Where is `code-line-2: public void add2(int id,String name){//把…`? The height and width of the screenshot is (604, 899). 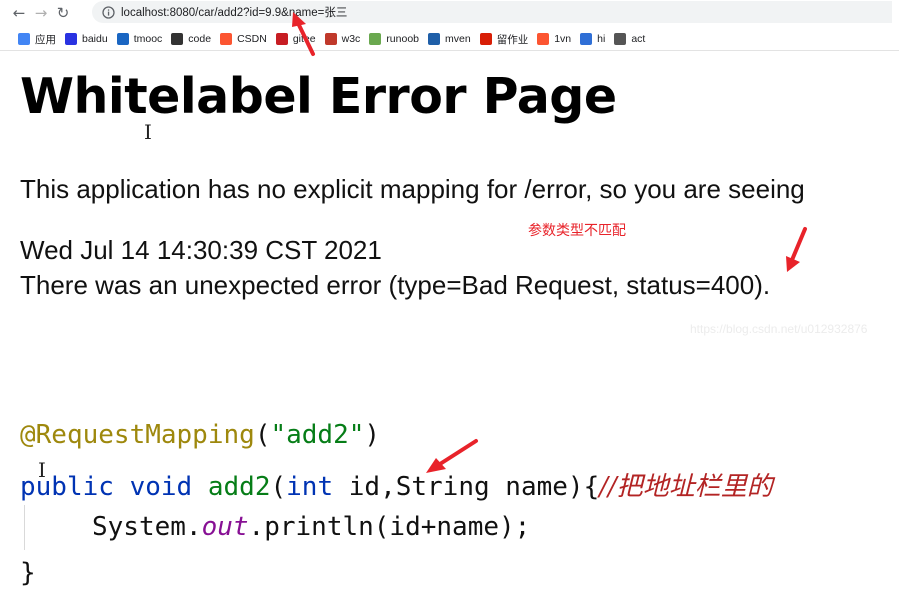
code-line-2: public void add2(int id,String name){//把… is located at coordinates (396, 484).